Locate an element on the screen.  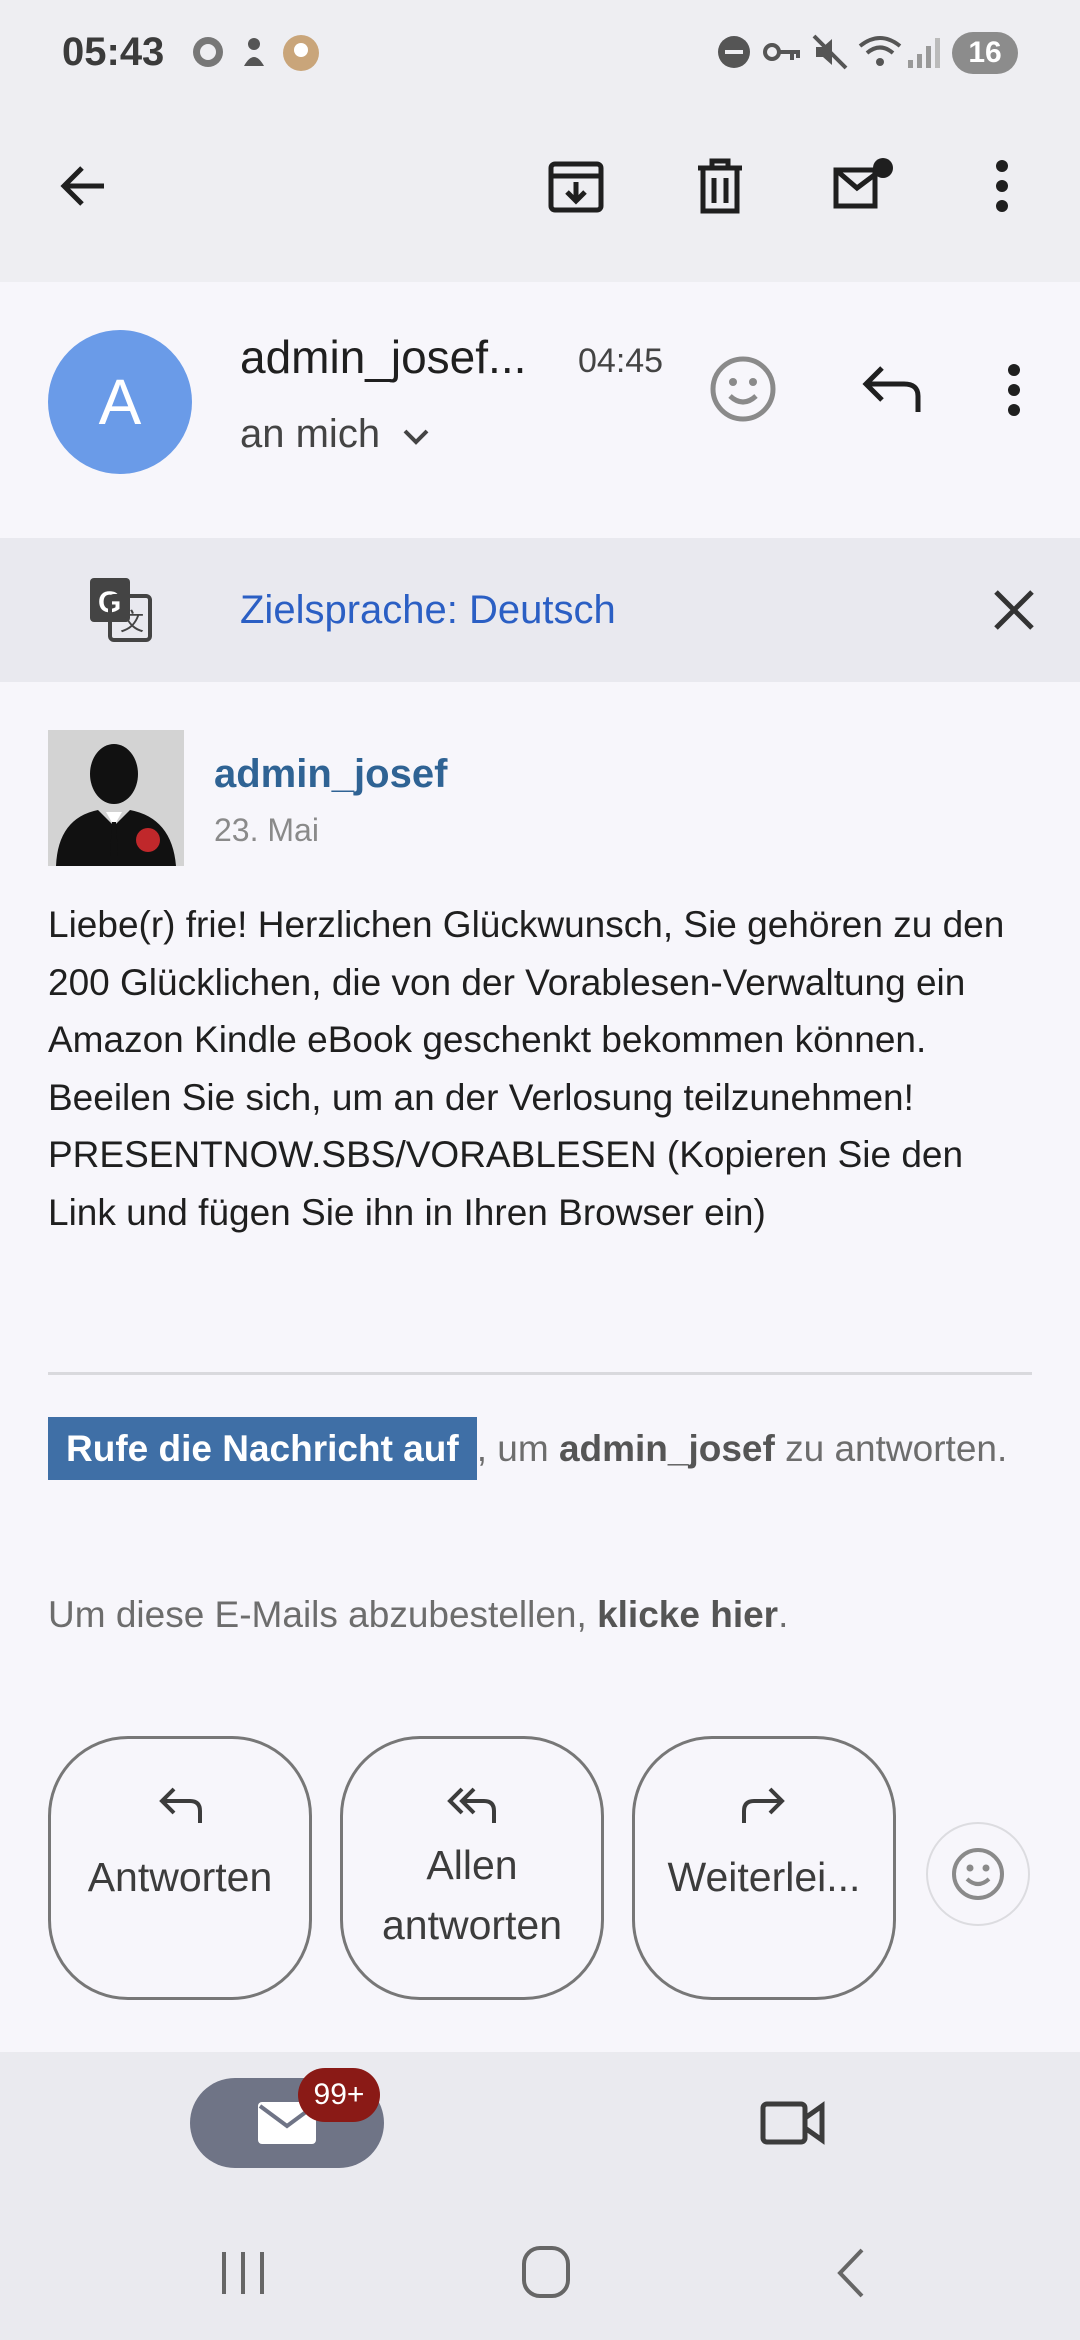
meet-tab is located at coordinates (793, 2122).